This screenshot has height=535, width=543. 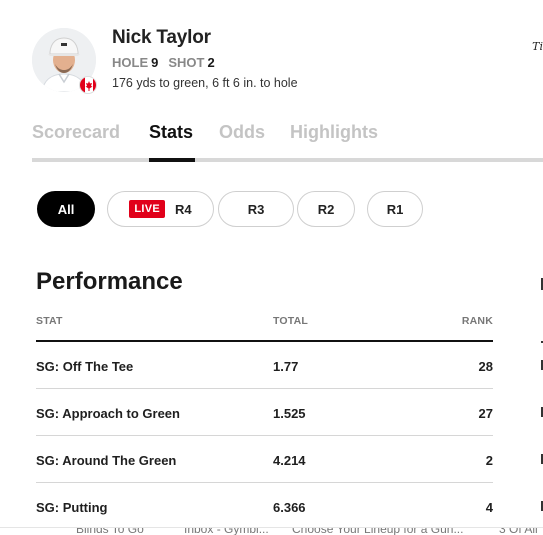 I want to click on stat-name: SG: Off The Tee, so click(x=85, y=366).